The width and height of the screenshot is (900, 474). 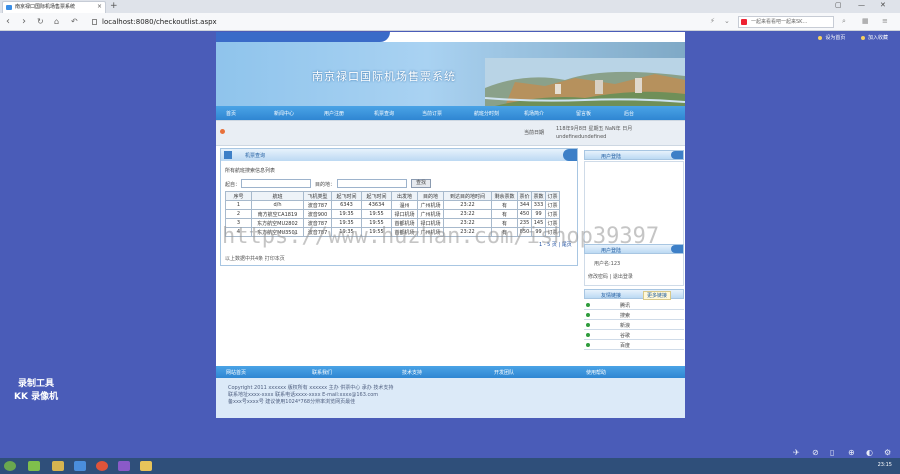 What do you see at coordinates (634, 294) in the screenshot?
I see `links-panel-header: 友情链接 更多链接` at bounding box center [634, 294].